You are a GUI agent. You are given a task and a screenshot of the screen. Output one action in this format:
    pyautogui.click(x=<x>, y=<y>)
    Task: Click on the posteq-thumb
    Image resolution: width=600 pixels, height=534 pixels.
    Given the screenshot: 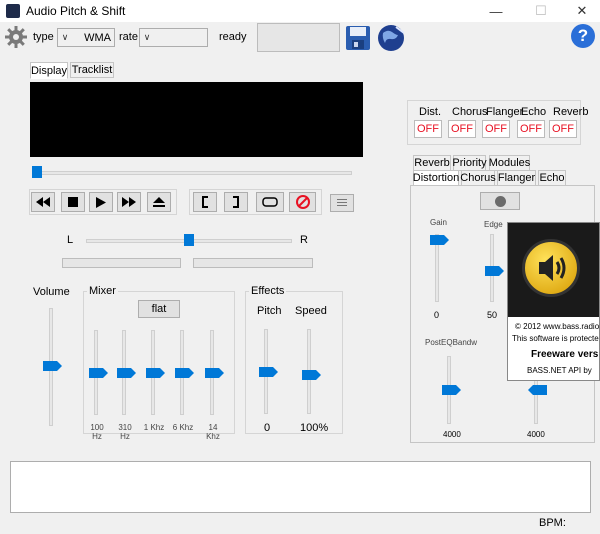 What is the action you would take?
    pyautogui.click(x=451, y=390)
    